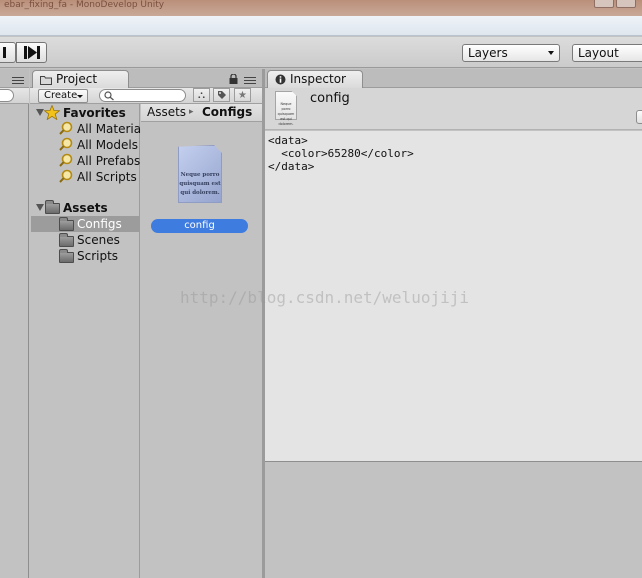  I want to click on tab-project-label: Project, so click(77, 79).